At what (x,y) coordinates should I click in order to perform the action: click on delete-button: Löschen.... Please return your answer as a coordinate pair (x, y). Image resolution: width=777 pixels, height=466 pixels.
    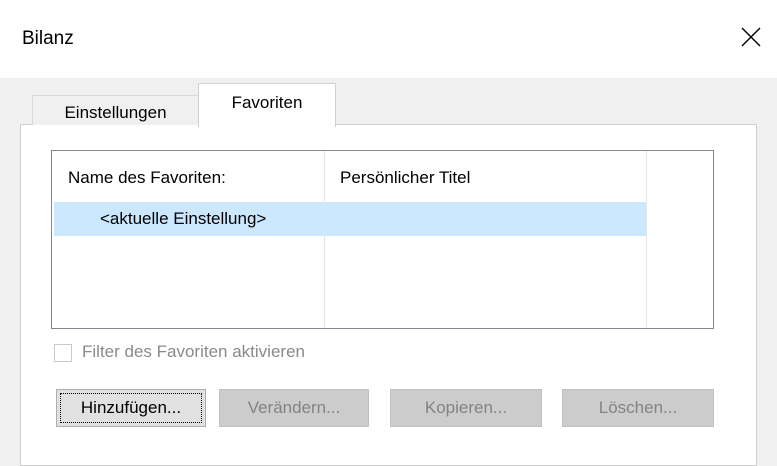
    Looking at the image, I should click on (638, 408).